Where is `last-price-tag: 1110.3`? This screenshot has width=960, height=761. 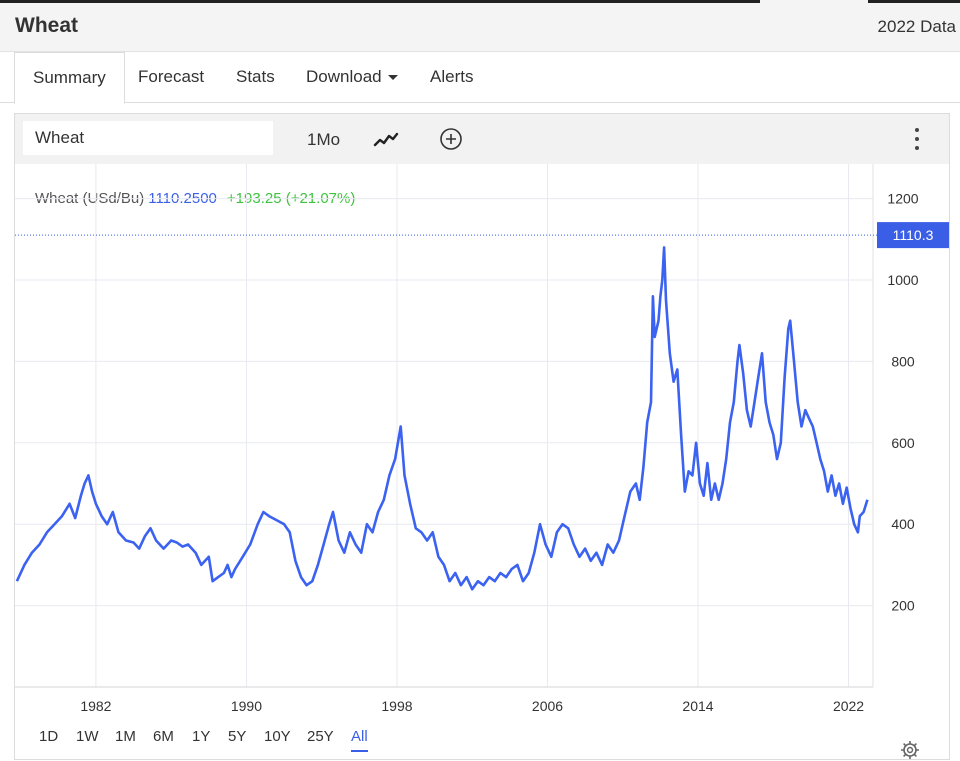
last-price-tag: 1110.3 is located at coordinates (913, 235).